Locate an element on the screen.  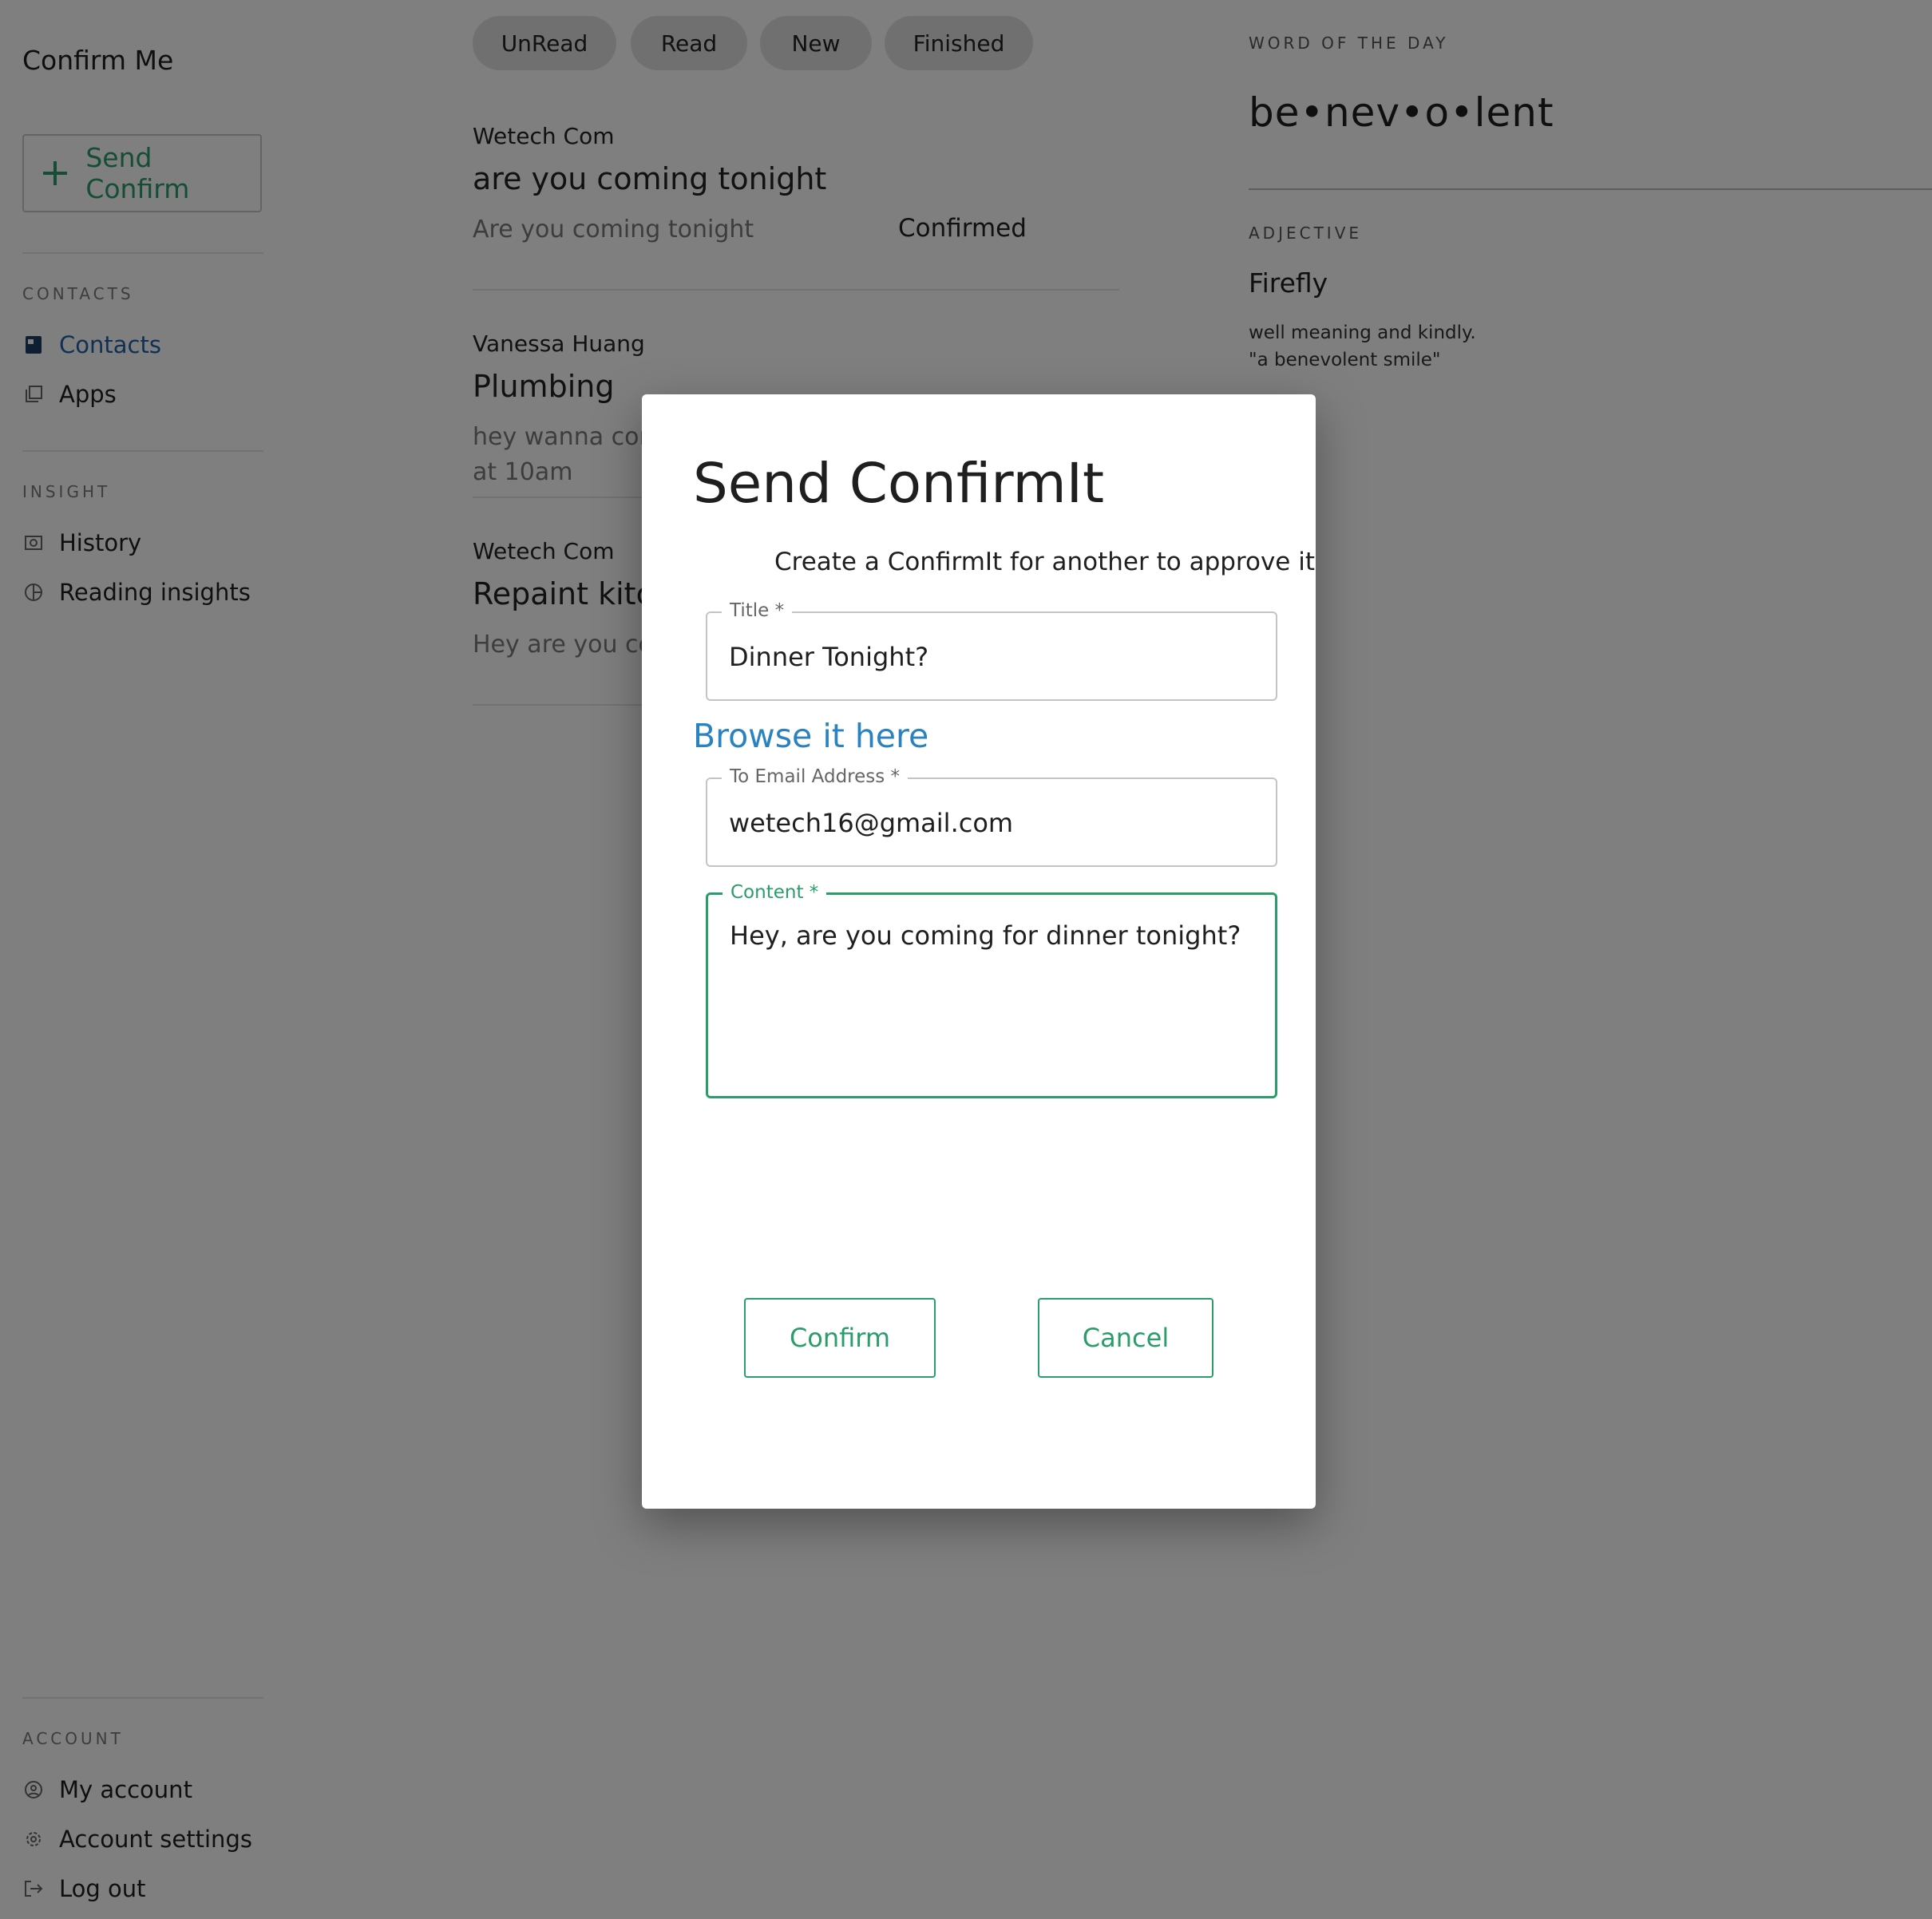
browse-link: Browse it here is located at coordinates (810, 736).